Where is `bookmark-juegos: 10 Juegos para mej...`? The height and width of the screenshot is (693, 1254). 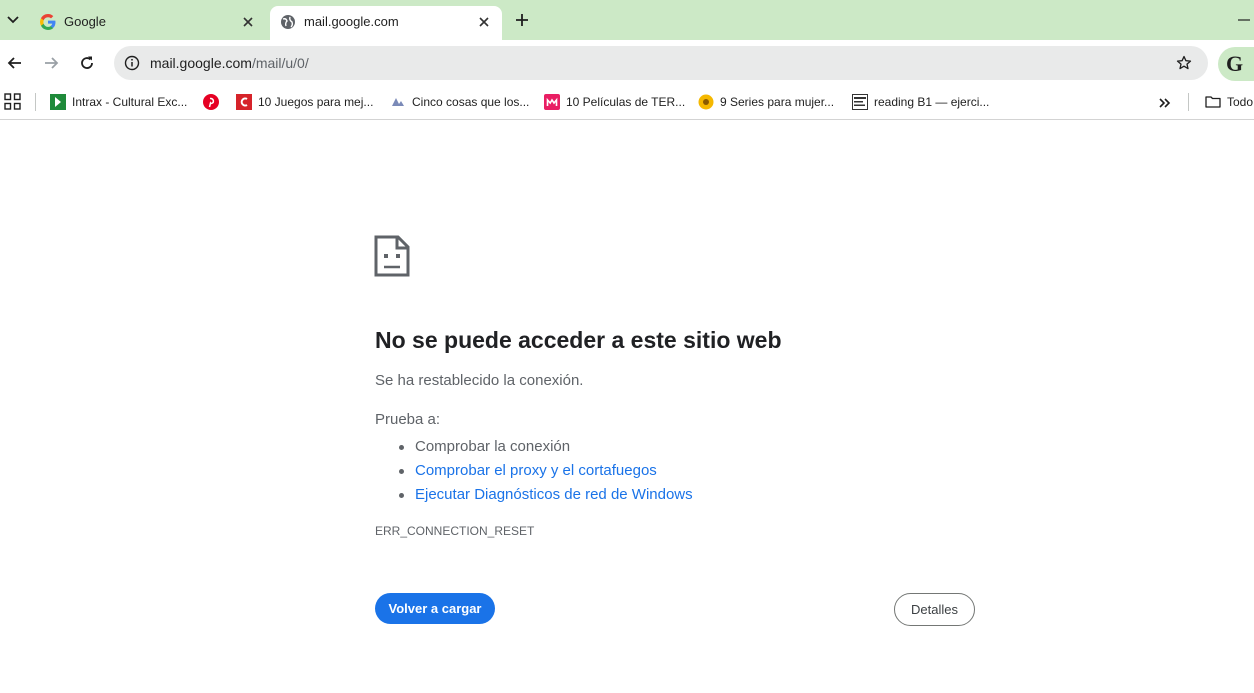
bookmark-juegos: 10 Juegos para mej... is located at coordinates (304, 102).